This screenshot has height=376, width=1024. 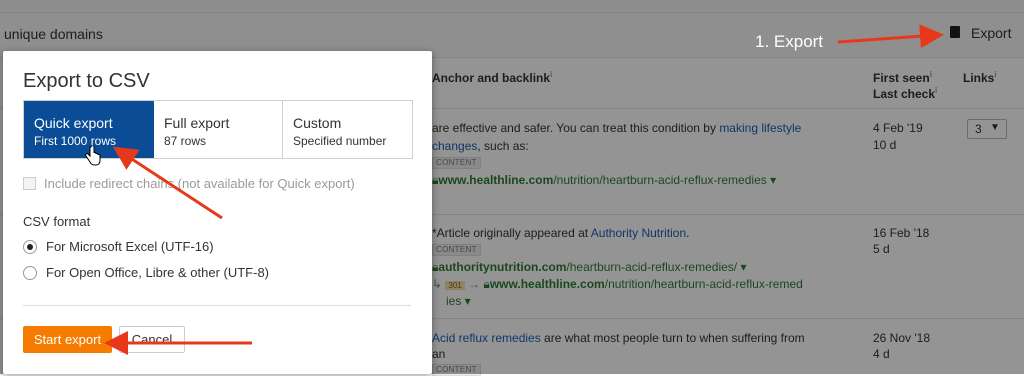 I want to click on annotation-start-export: 3. Start export, so click(x=319, y=340).